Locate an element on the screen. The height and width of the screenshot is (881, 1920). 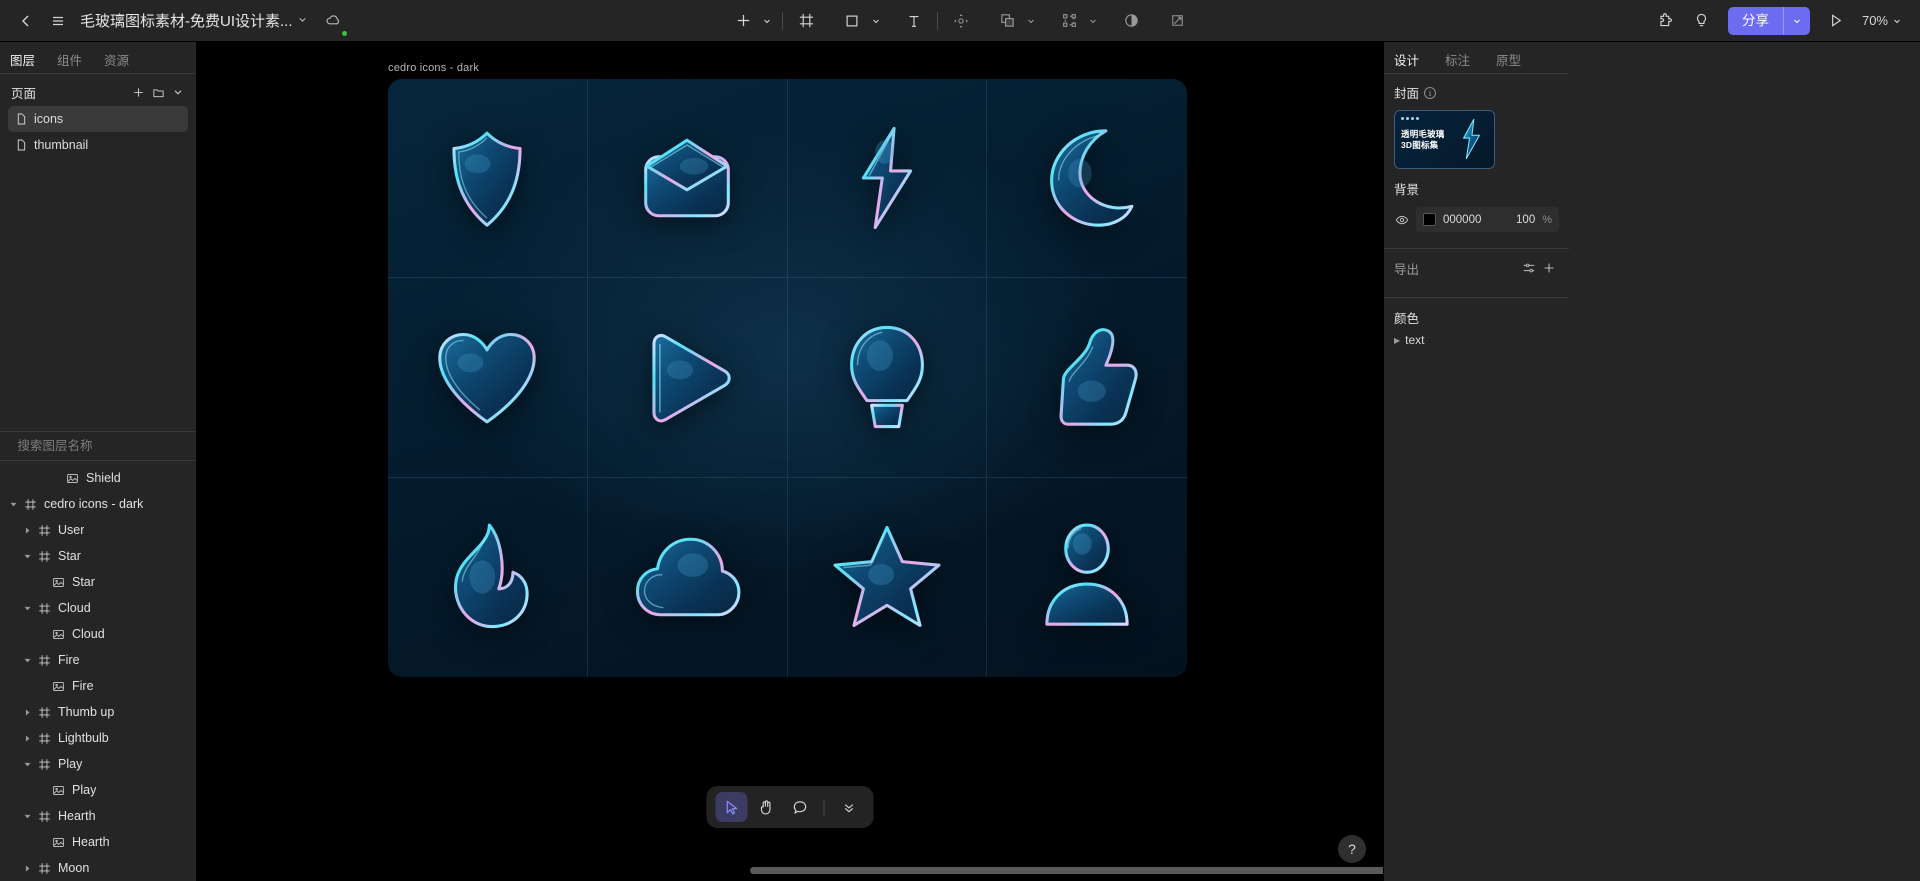
frame-label: cedro icons - dark is located at coordinates (433, 68).